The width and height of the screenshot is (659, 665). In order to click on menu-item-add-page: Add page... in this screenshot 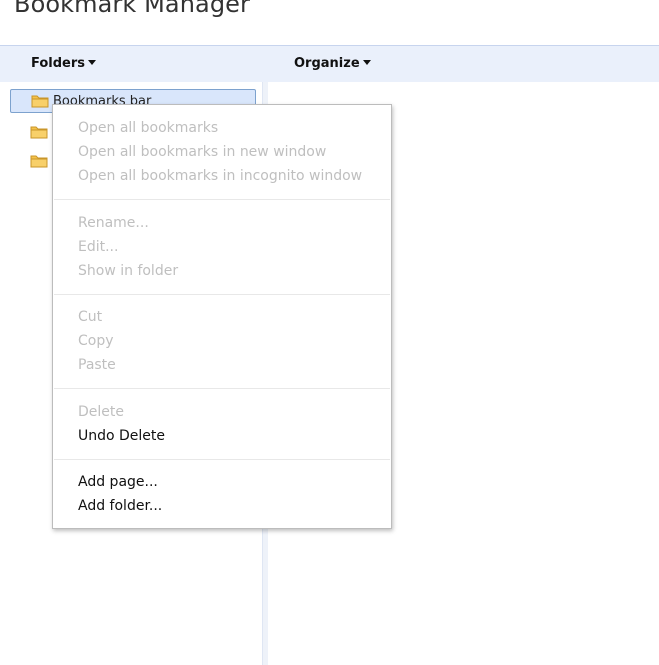, I will do `click(118, 482)`.